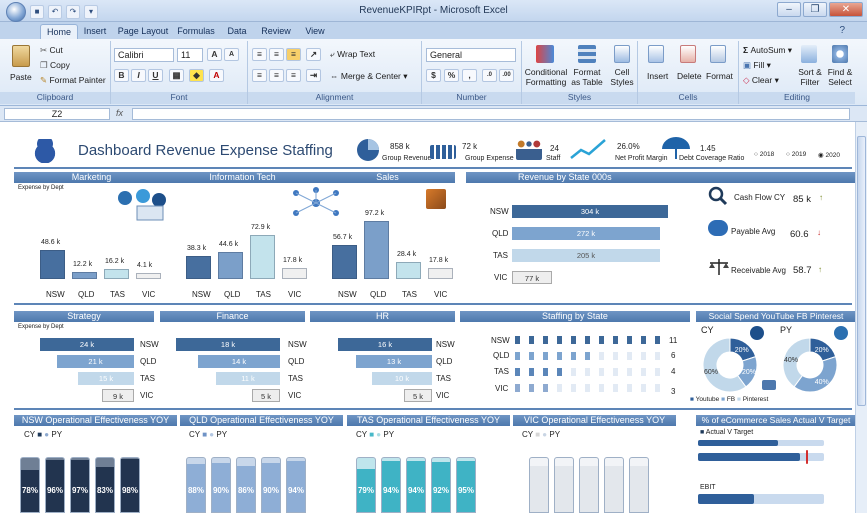  What do you see at coordinates (418, 395) in the screenshot?
I see `hr-bar-vic: 5 k` at bounding box center [418, 395].